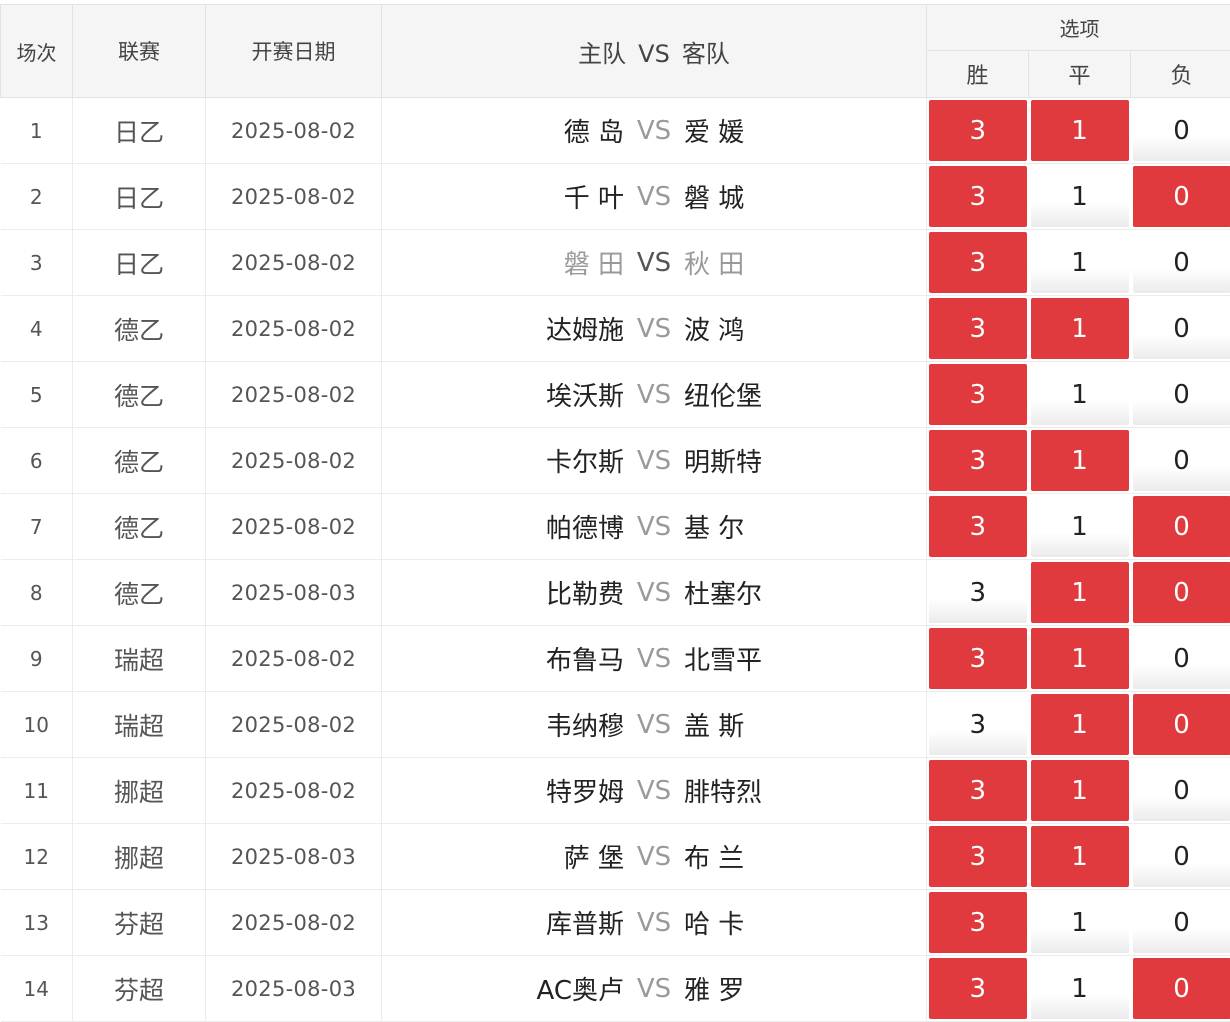  I want to click on table-row: 11挪超2025-08-02特罗姆VS腓特烈310, so click(615, 791).